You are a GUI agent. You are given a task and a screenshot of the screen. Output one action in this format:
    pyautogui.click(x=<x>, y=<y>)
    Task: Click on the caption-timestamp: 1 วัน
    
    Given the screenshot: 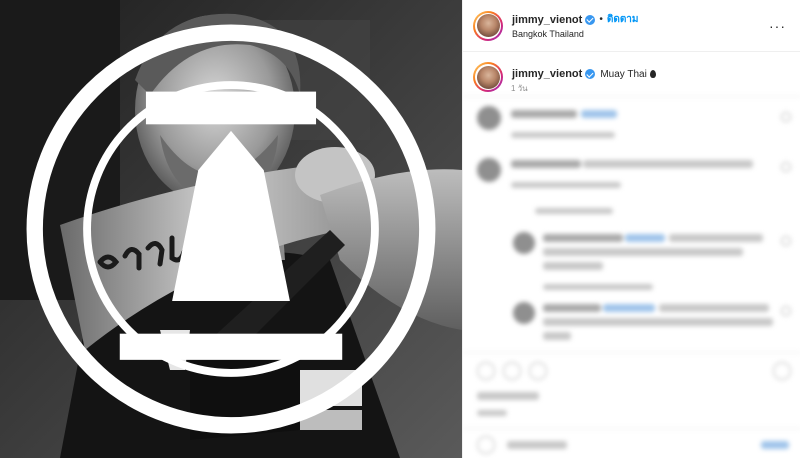 What is the action you would take?
    pyautogui.click(x=519, y=88)
    